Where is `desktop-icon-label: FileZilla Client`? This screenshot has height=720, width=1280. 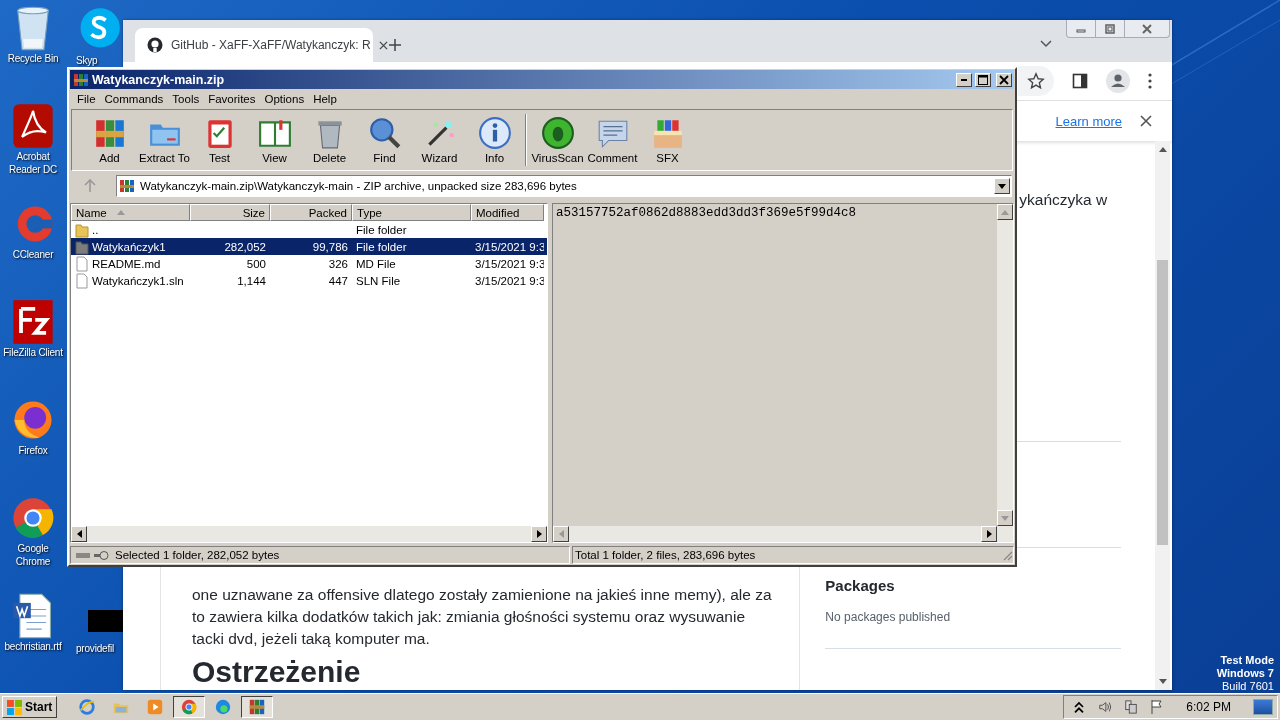 desktop-icon-label: FileZilla Client is located at coordinates (33, 352).